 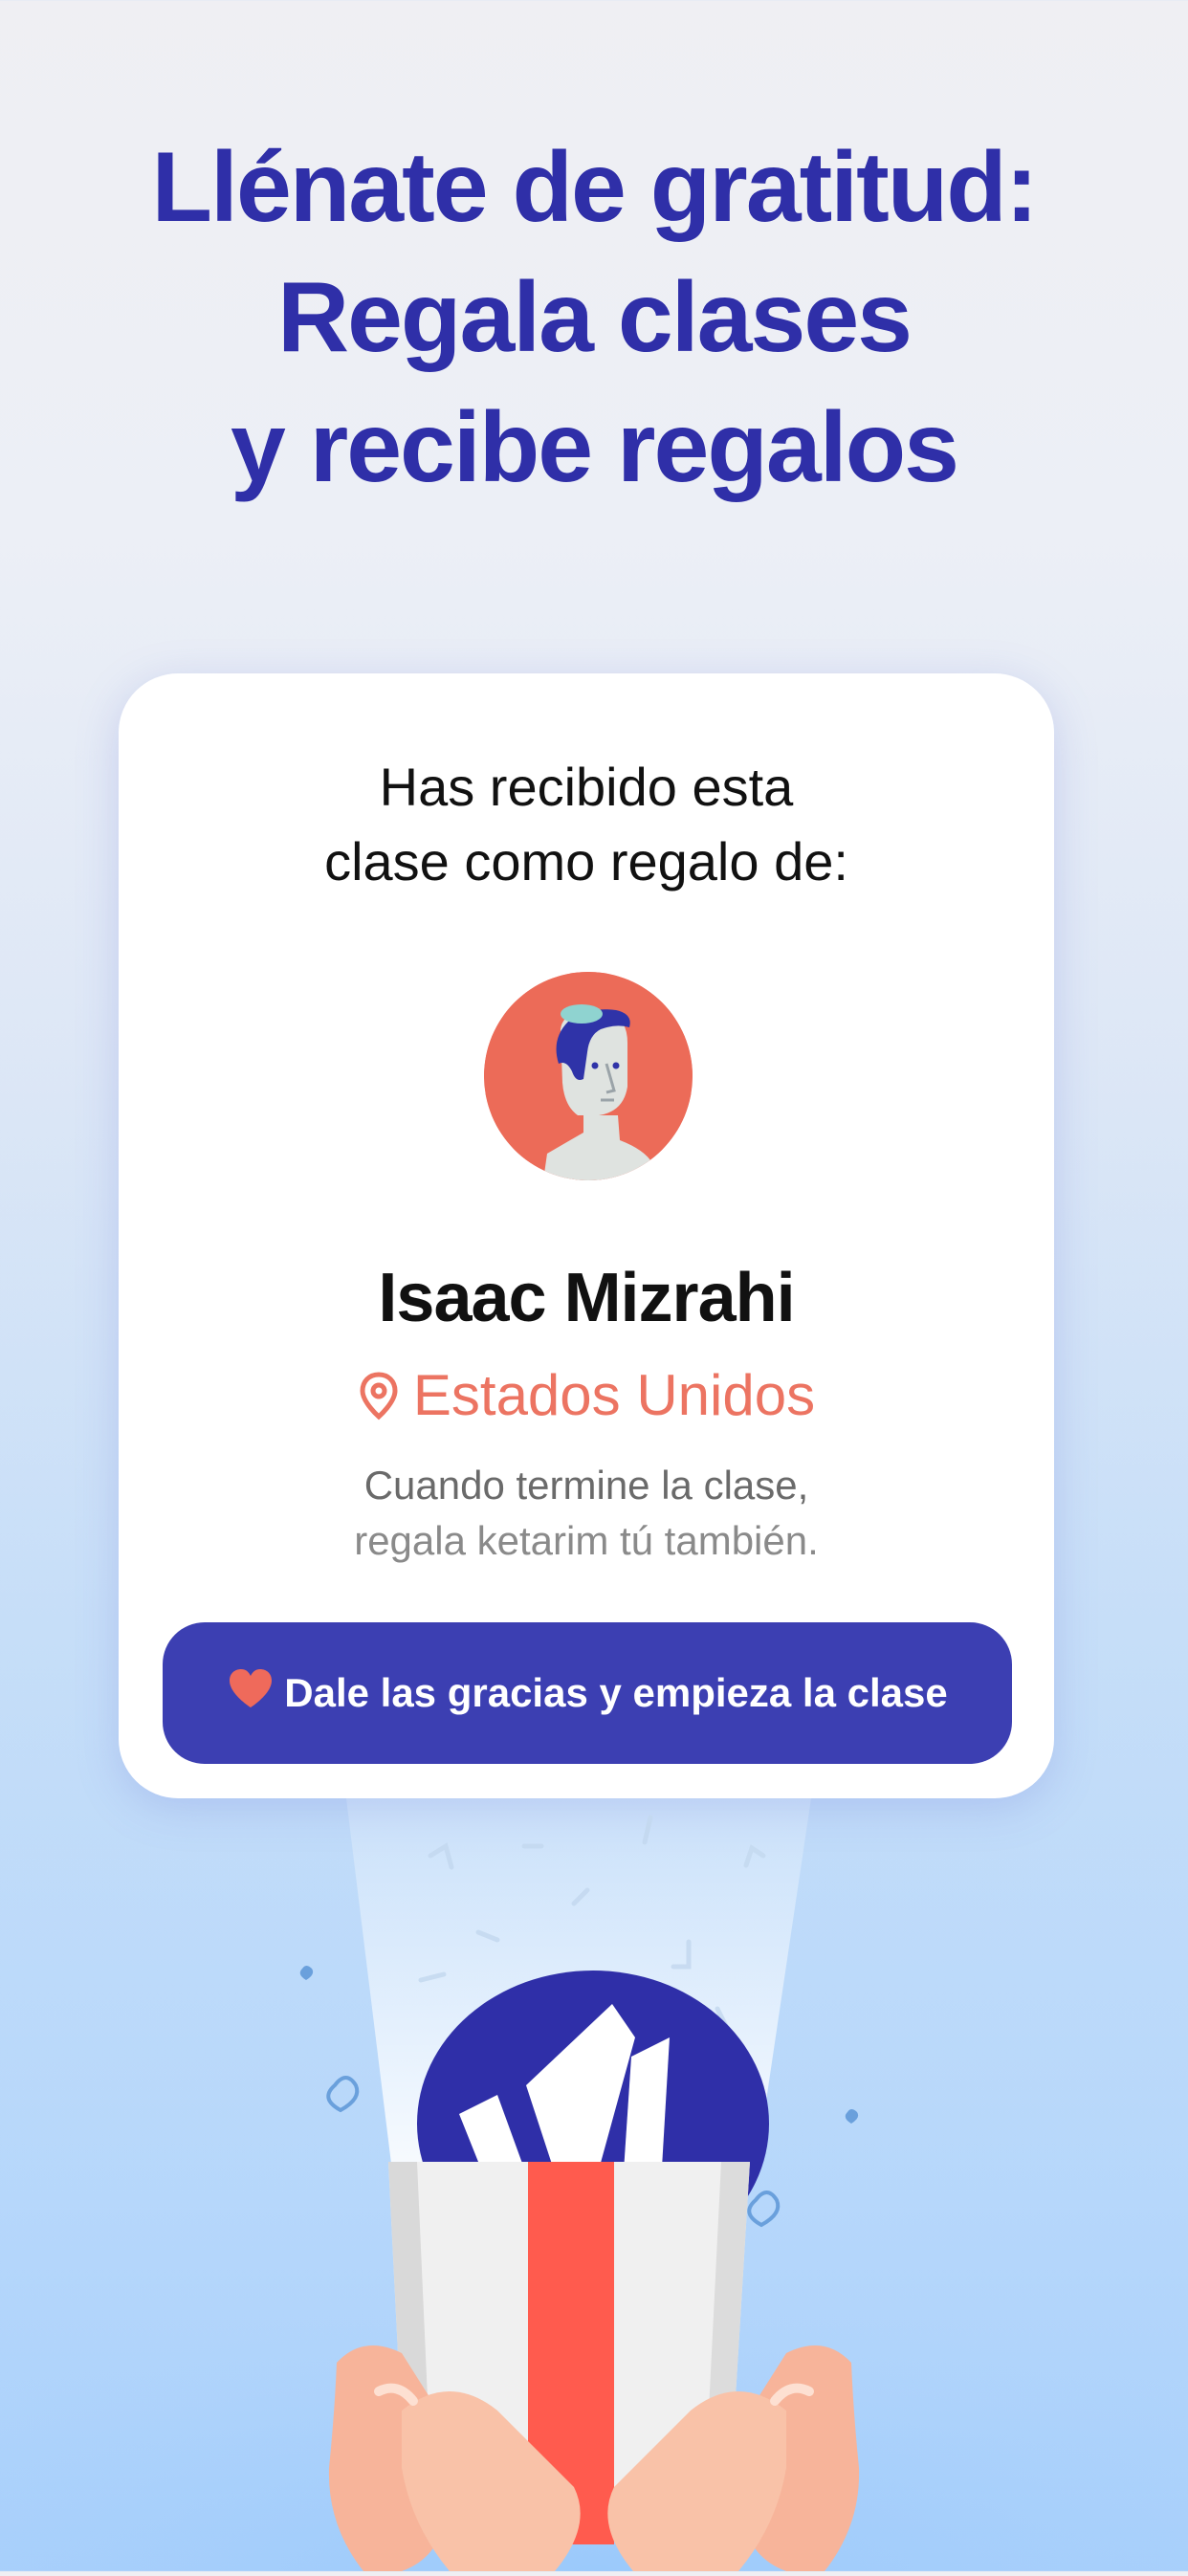 What do you see at coordinates (251, 1693) in the screenshot?
I see `heart-icon` at bounding box center [251, 1693].